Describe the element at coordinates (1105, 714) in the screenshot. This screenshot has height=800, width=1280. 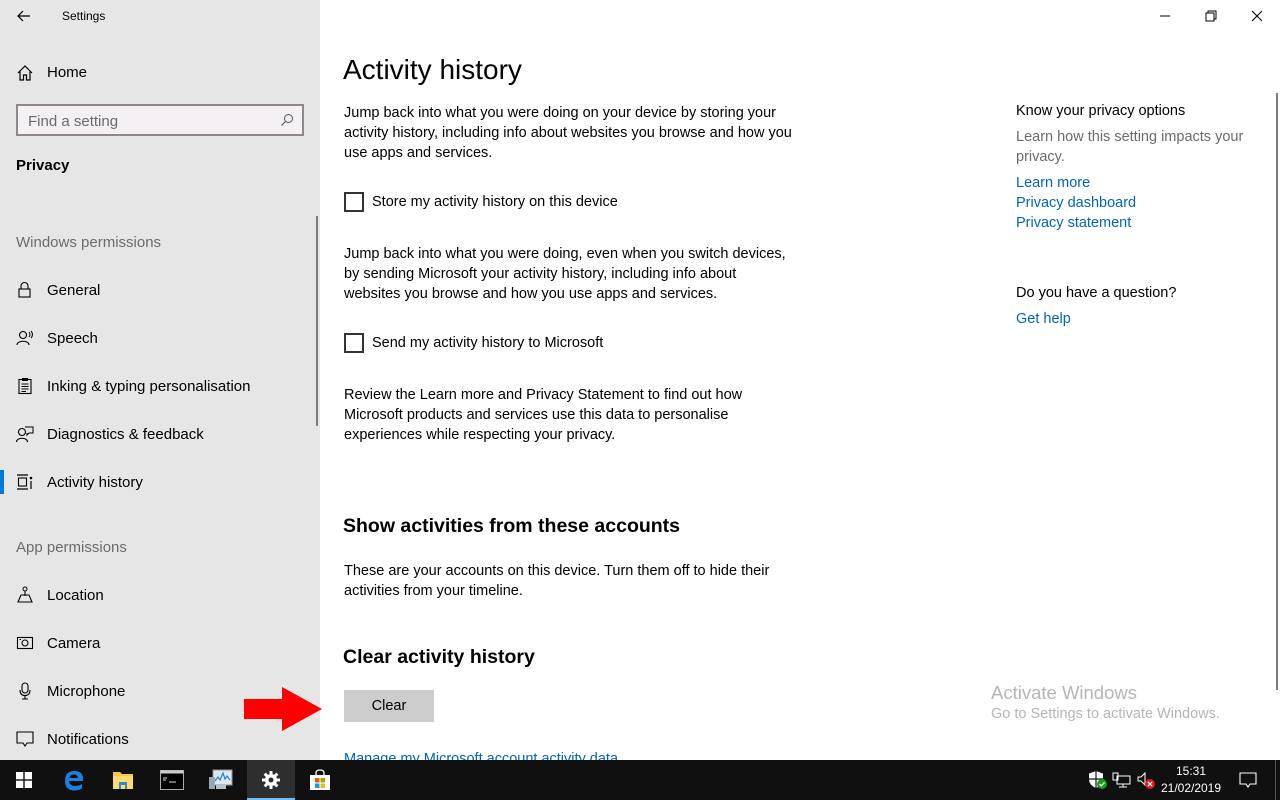
I see `watermark-subtitle: Go to Settings to activate Windows.` at that location.